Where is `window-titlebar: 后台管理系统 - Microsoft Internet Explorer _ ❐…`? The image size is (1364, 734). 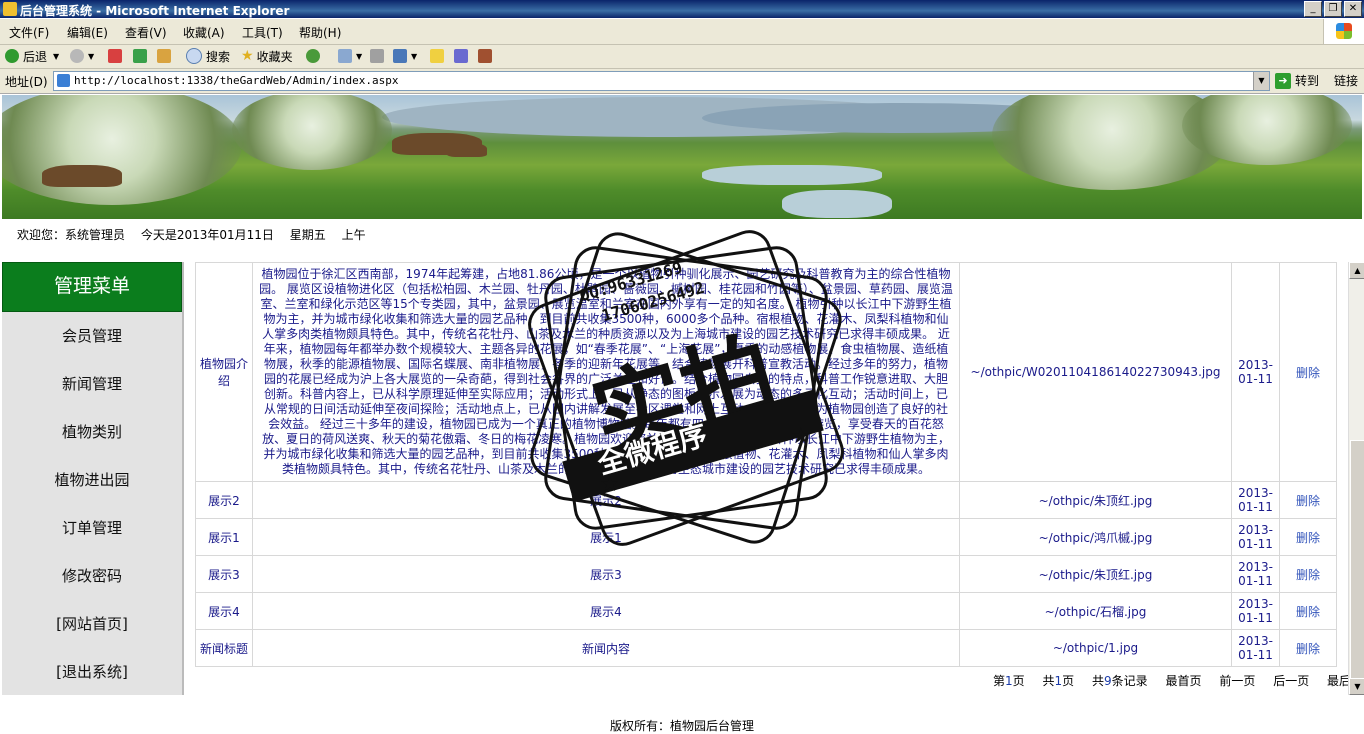 window-titlebar: 后台管理系统 - Microsoft Internet Explorer _ ❐… is located at coordinates (682, 9).